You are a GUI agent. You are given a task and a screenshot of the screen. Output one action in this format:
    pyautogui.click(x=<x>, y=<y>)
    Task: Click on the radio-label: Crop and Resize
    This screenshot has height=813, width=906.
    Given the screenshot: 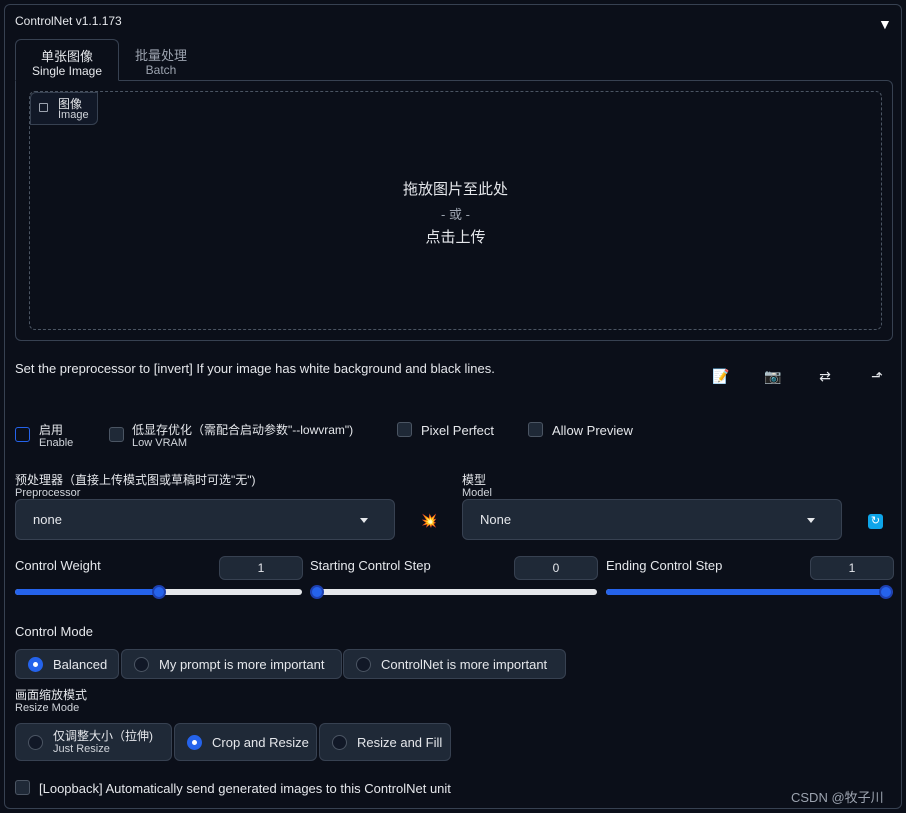 What is the action you would take?
    pyautogui.click(x=260, y=742)
    